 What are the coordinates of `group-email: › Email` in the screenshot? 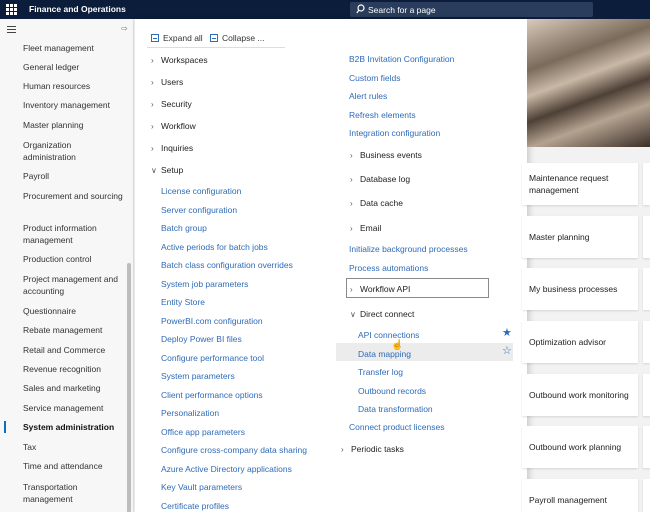 It's located at (365, 228).